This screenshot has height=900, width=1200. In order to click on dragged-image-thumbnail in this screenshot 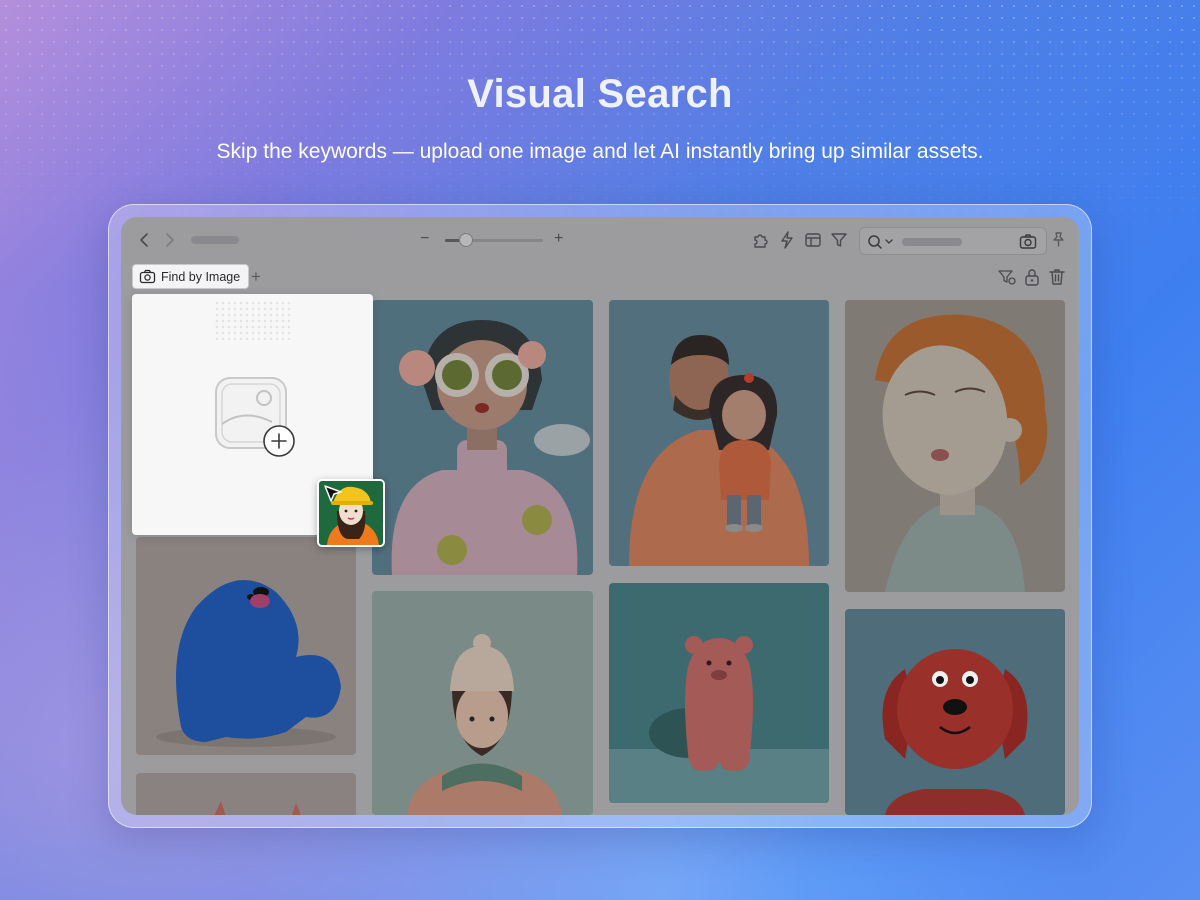, I will do `click(351, 513)`.